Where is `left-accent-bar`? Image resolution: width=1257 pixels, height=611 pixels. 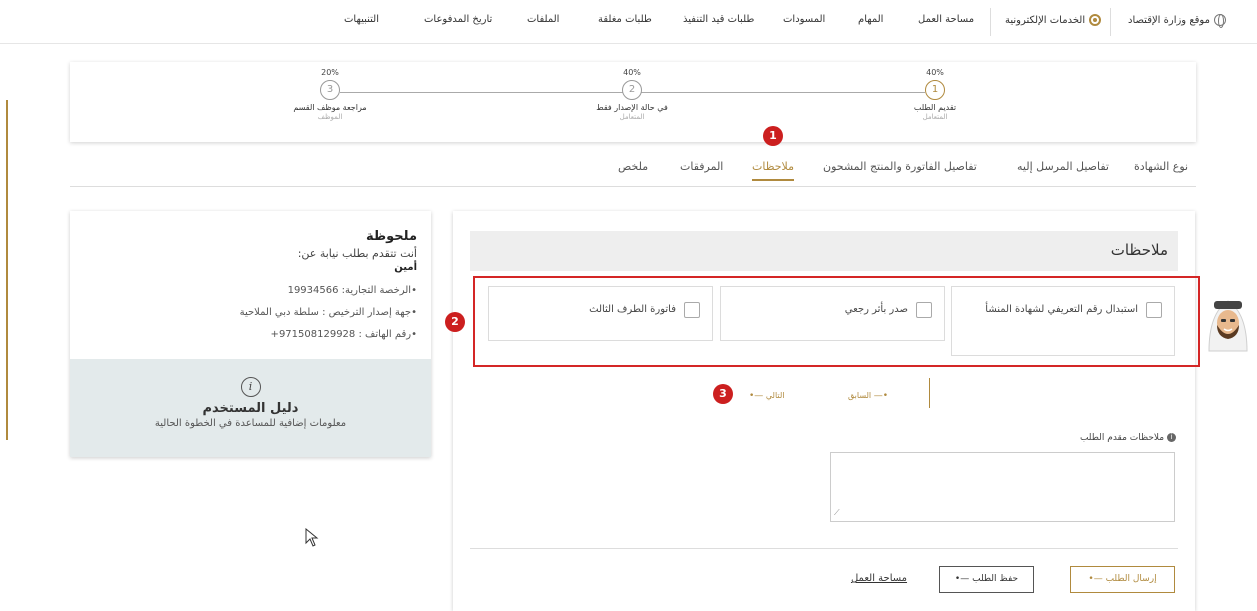 left-accent-bar is located at coordinates (7, 270).